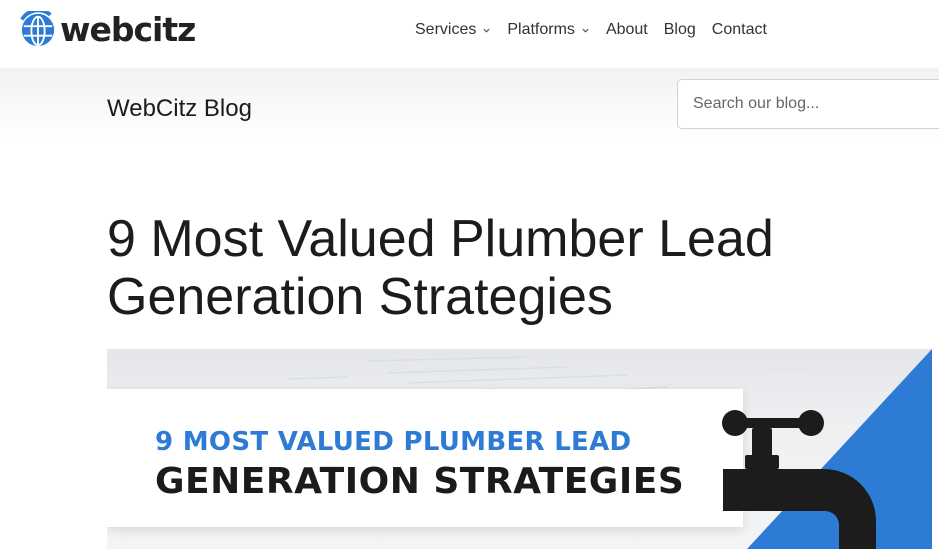 Image resolution: width=939 pixels, height=549 pixels. I want to click on nav-item-contact: Contact, so click(739, 30).